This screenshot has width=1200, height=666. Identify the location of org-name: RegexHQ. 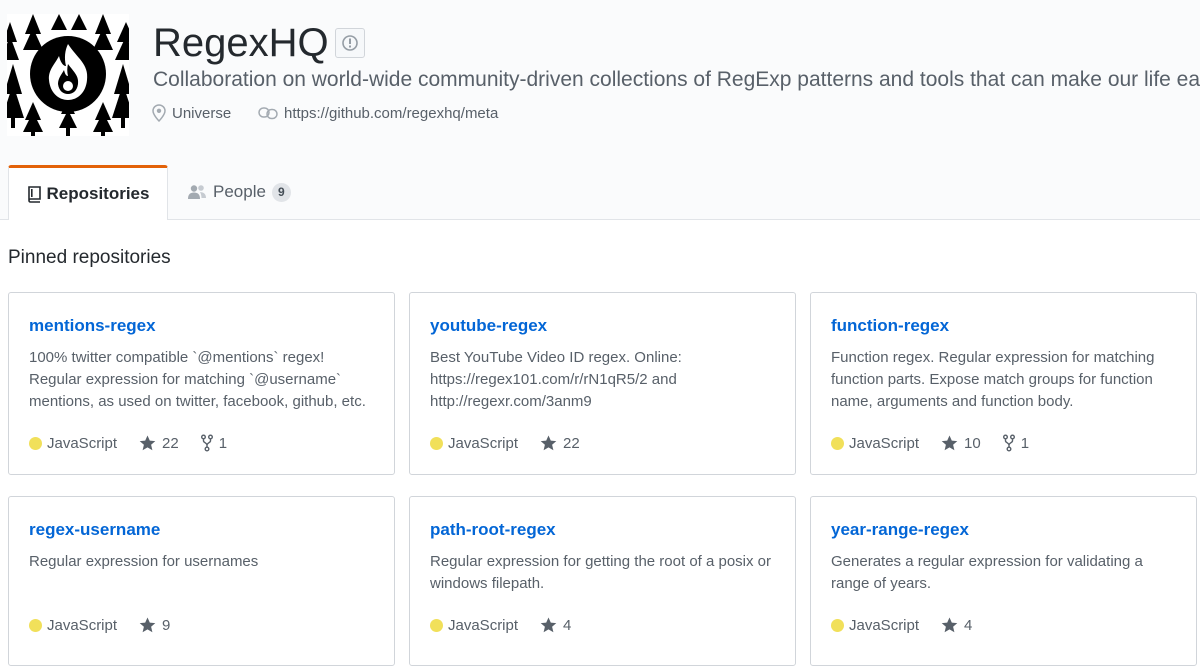
(241, 43).